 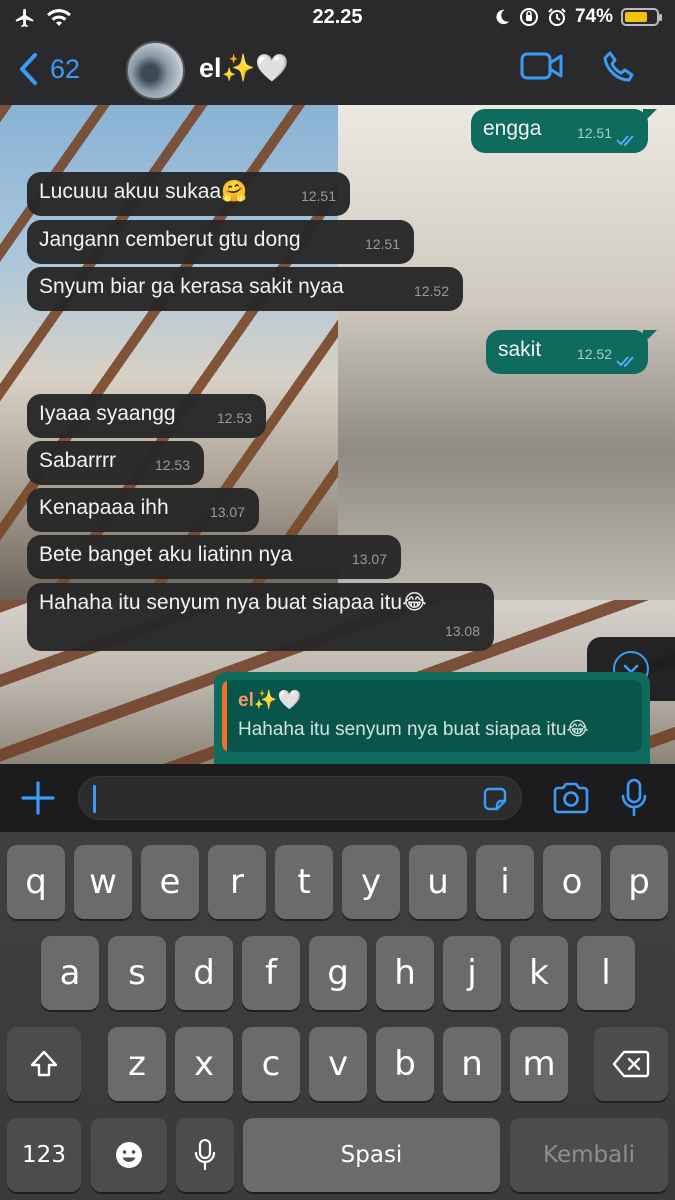 I want to click on chat-header: 62 el✨🤍, so click(x=337, y=71).